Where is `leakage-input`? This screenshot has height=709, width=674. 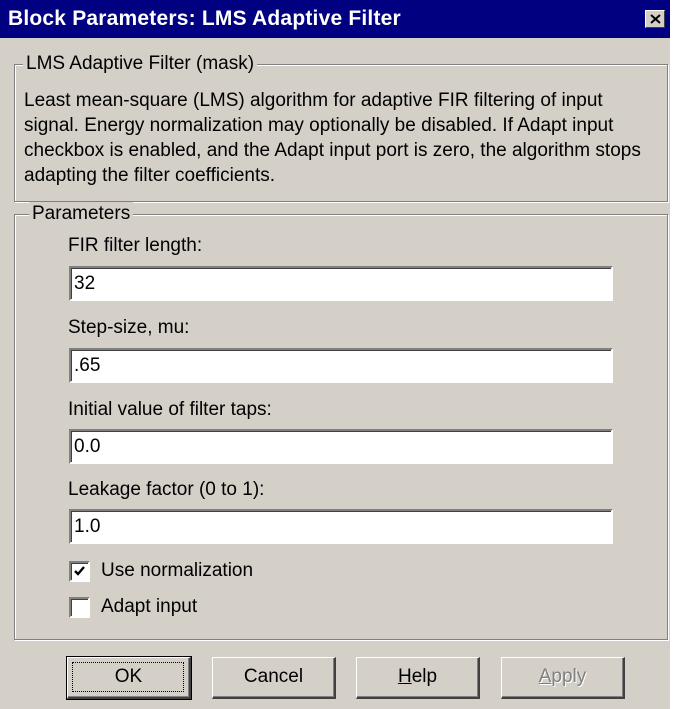
leakage-input is located at coordinates (339, 526).